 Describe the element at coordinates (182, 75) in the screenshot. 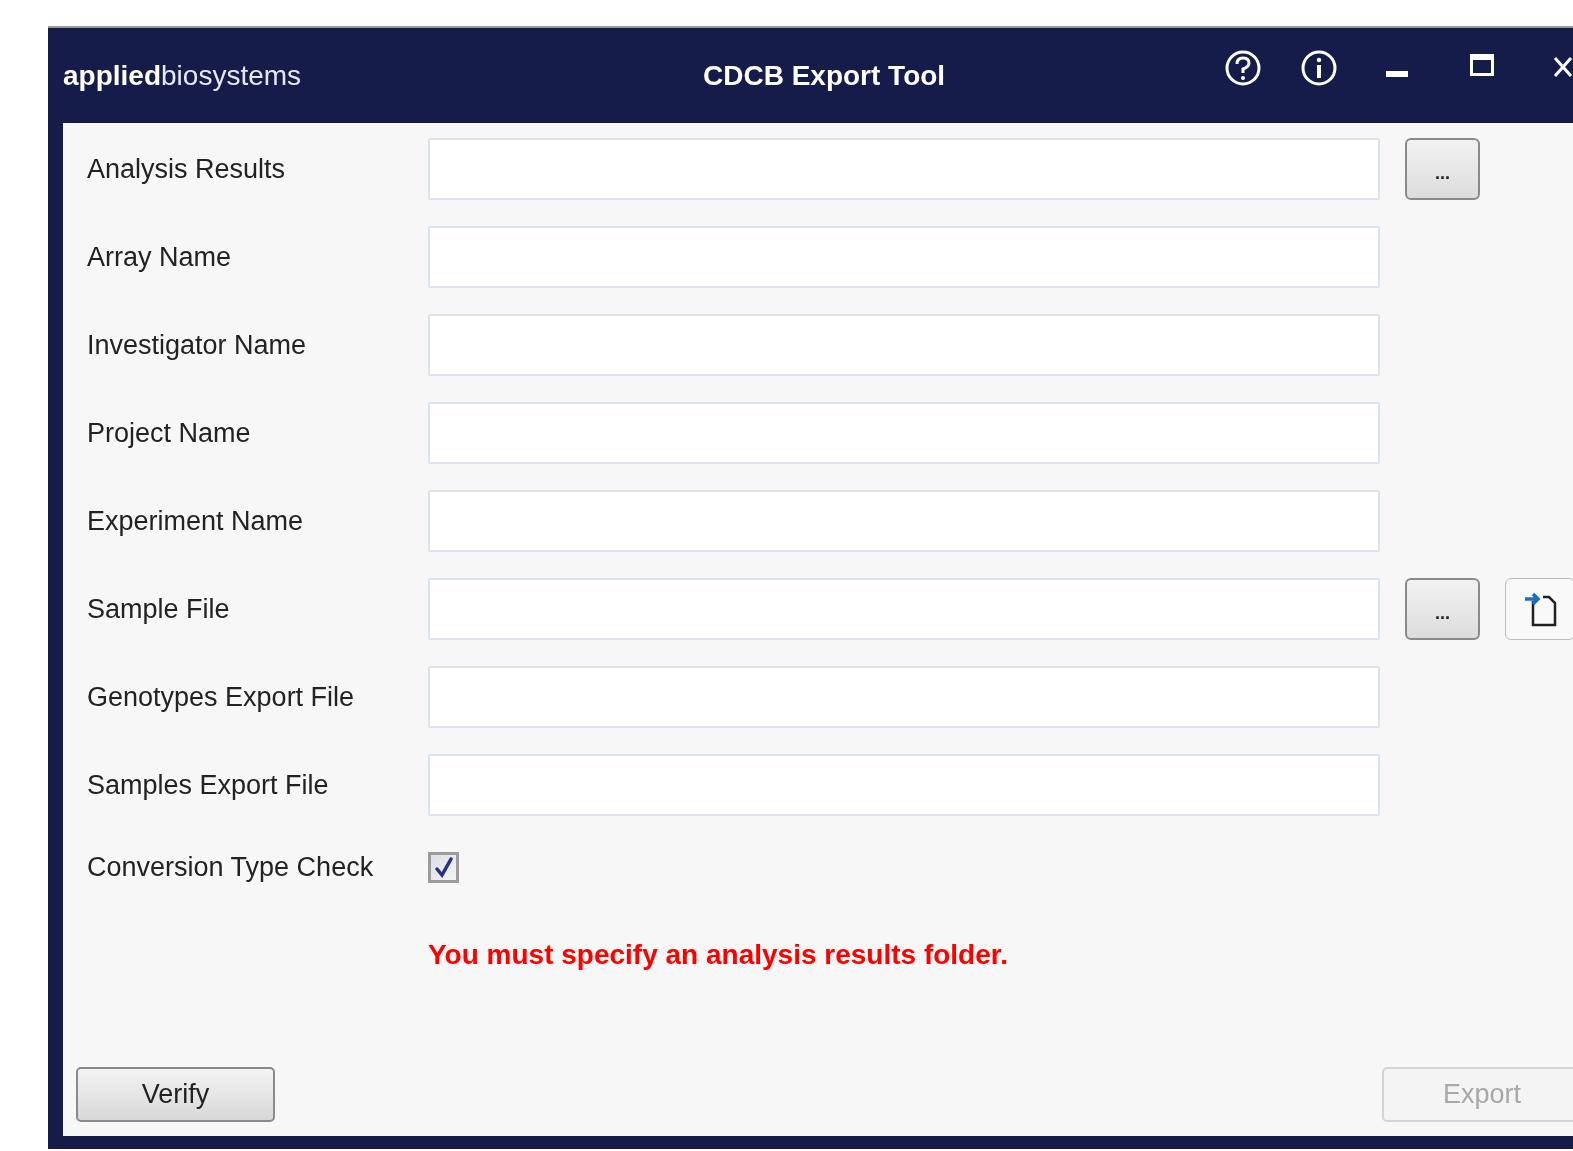

I see `logo-text: appliedbiosystems` at that location.